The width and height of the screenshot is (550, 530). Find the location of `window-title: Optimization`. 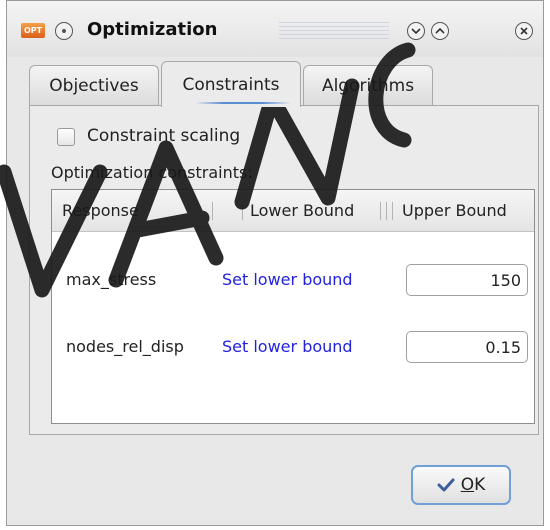

window-title: Optimization is located at coordinates (152, 29).